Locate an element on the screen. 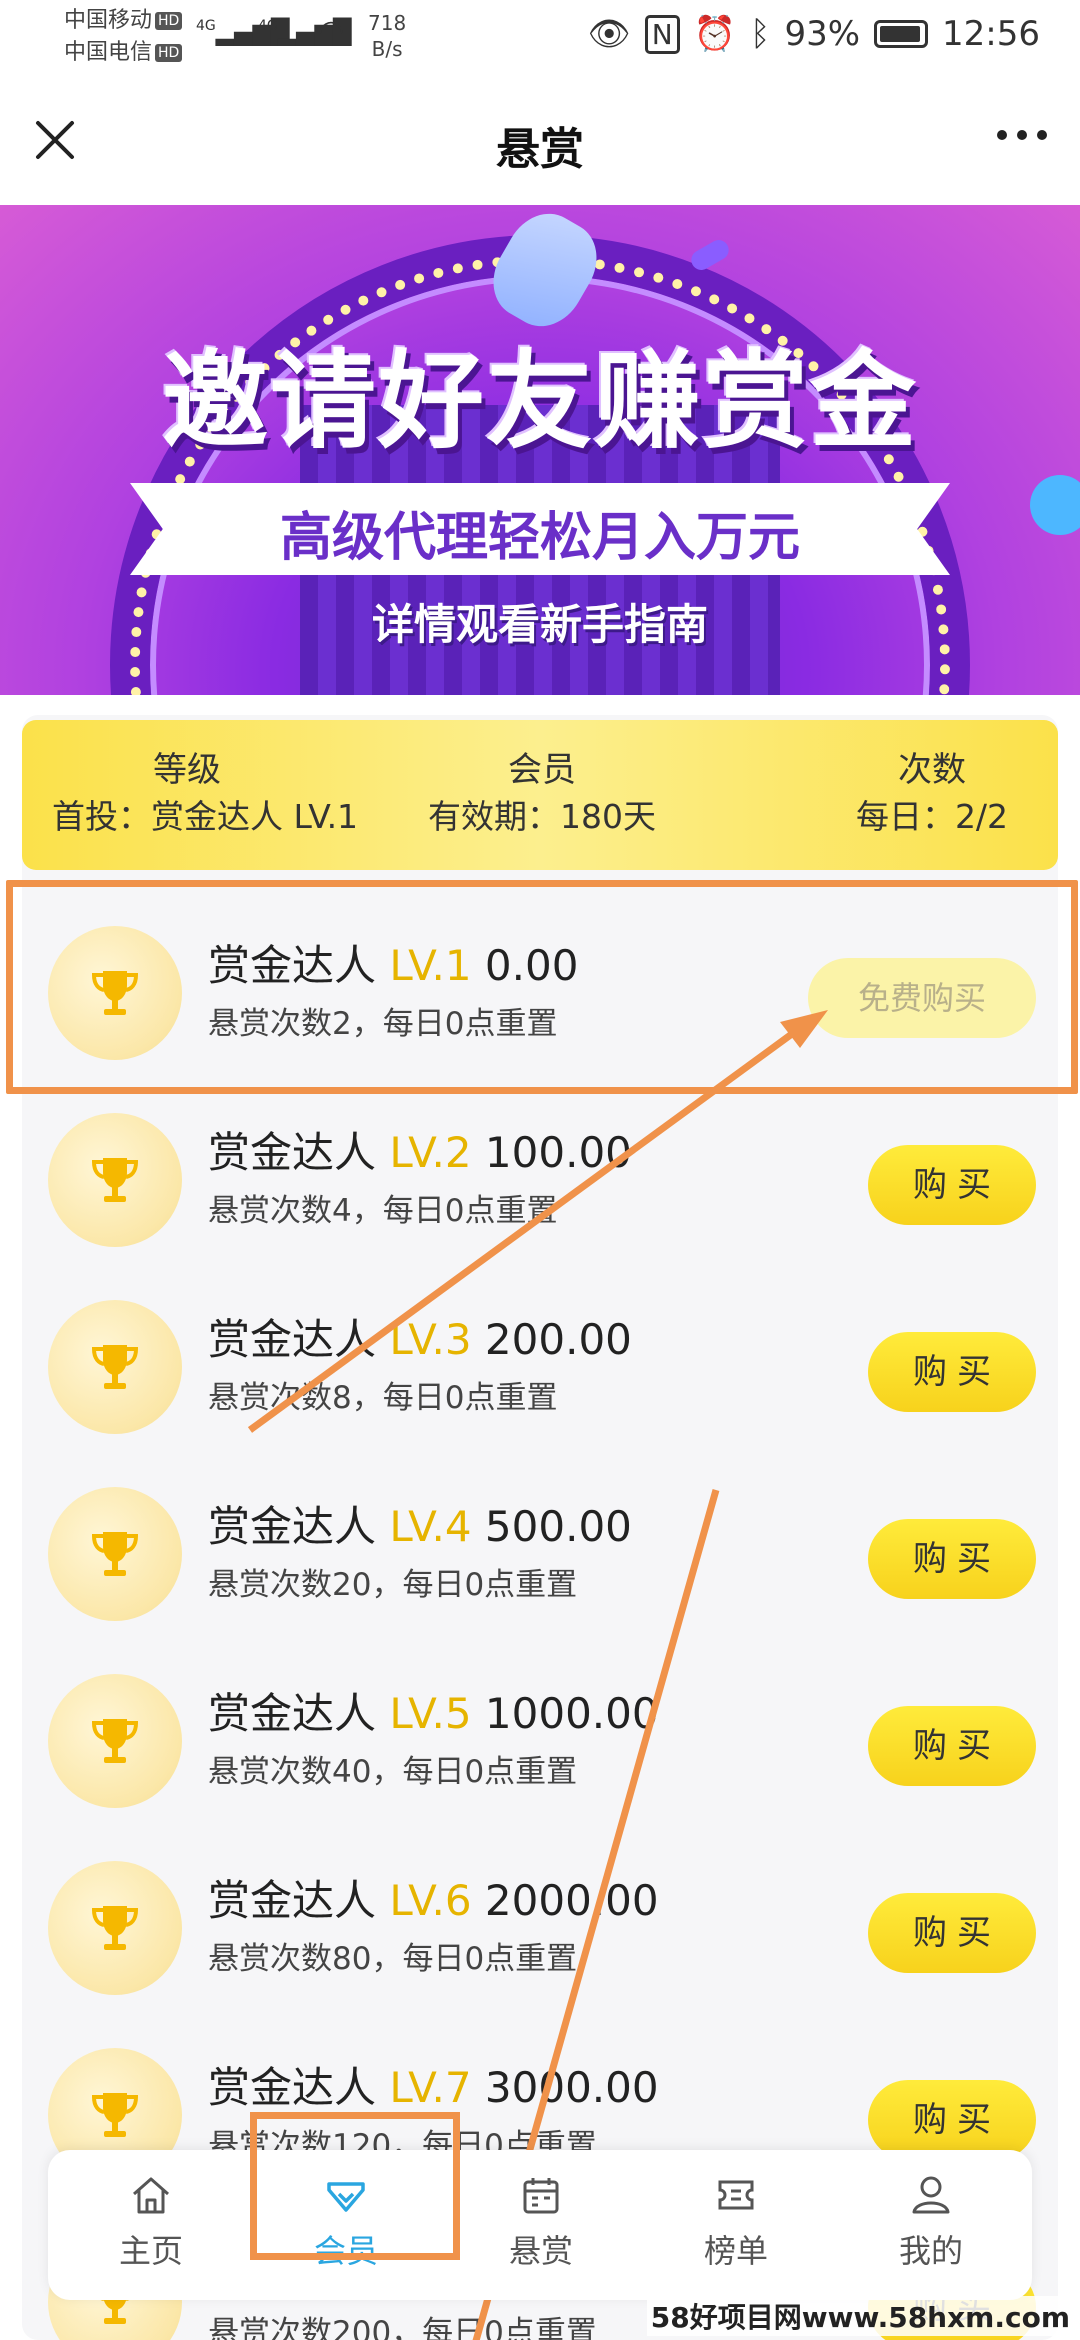 The image size is (1080, 2340). calendar-icon is located at coordinates (541, 2196).